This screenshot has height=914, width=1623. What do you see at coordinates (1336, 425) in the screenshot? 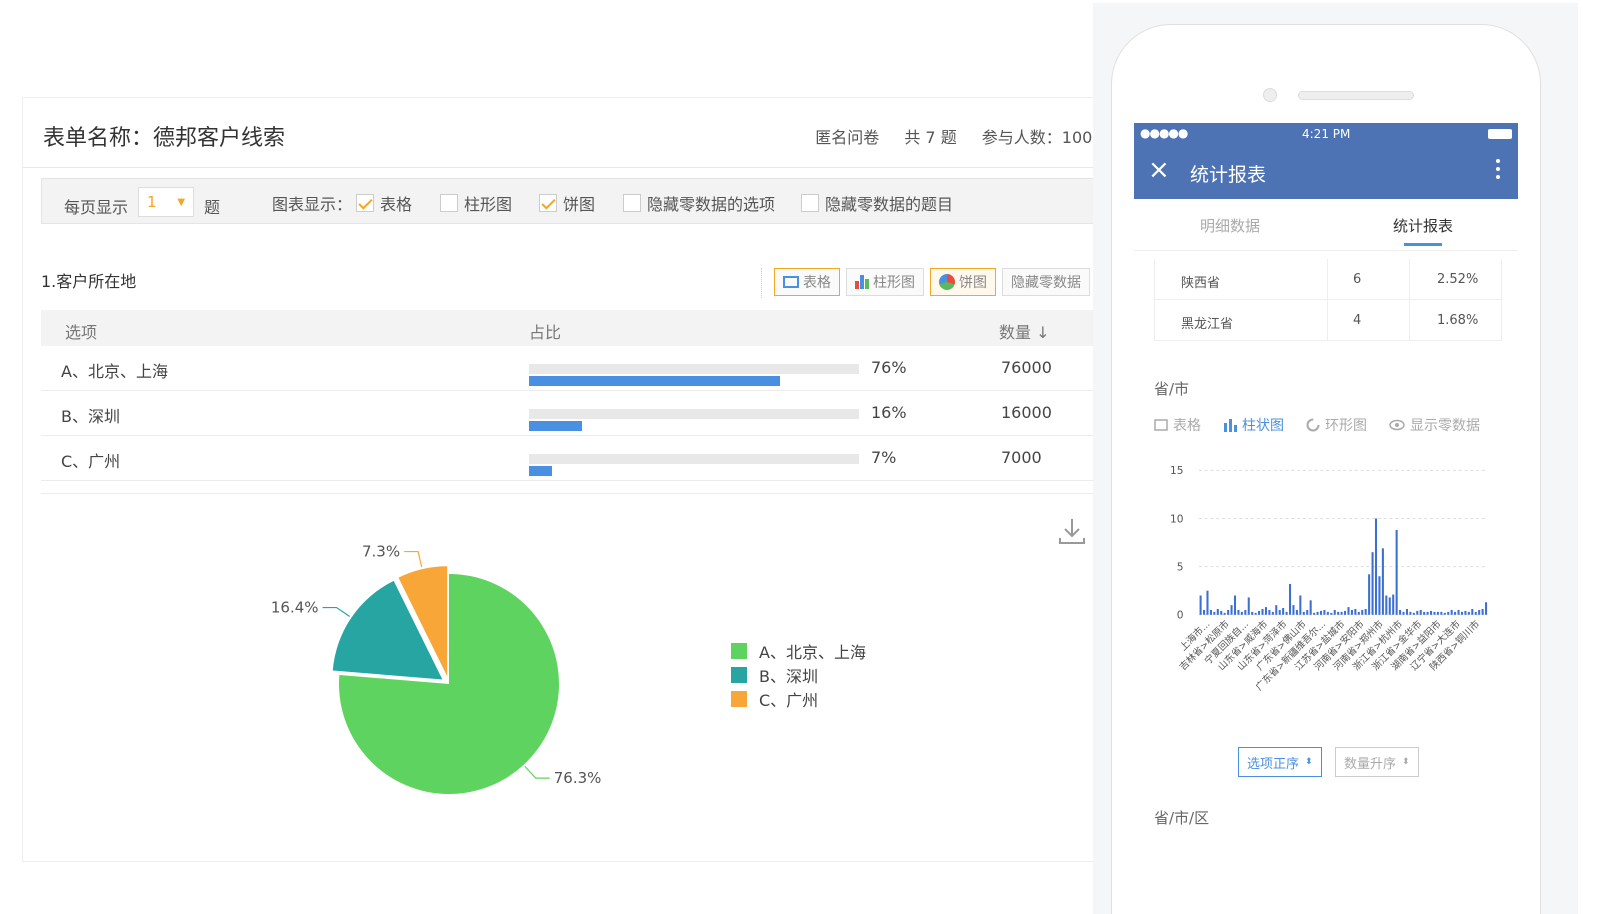
I see `phone-opt-ring: 环形图` at bounding box center [1336, 425].